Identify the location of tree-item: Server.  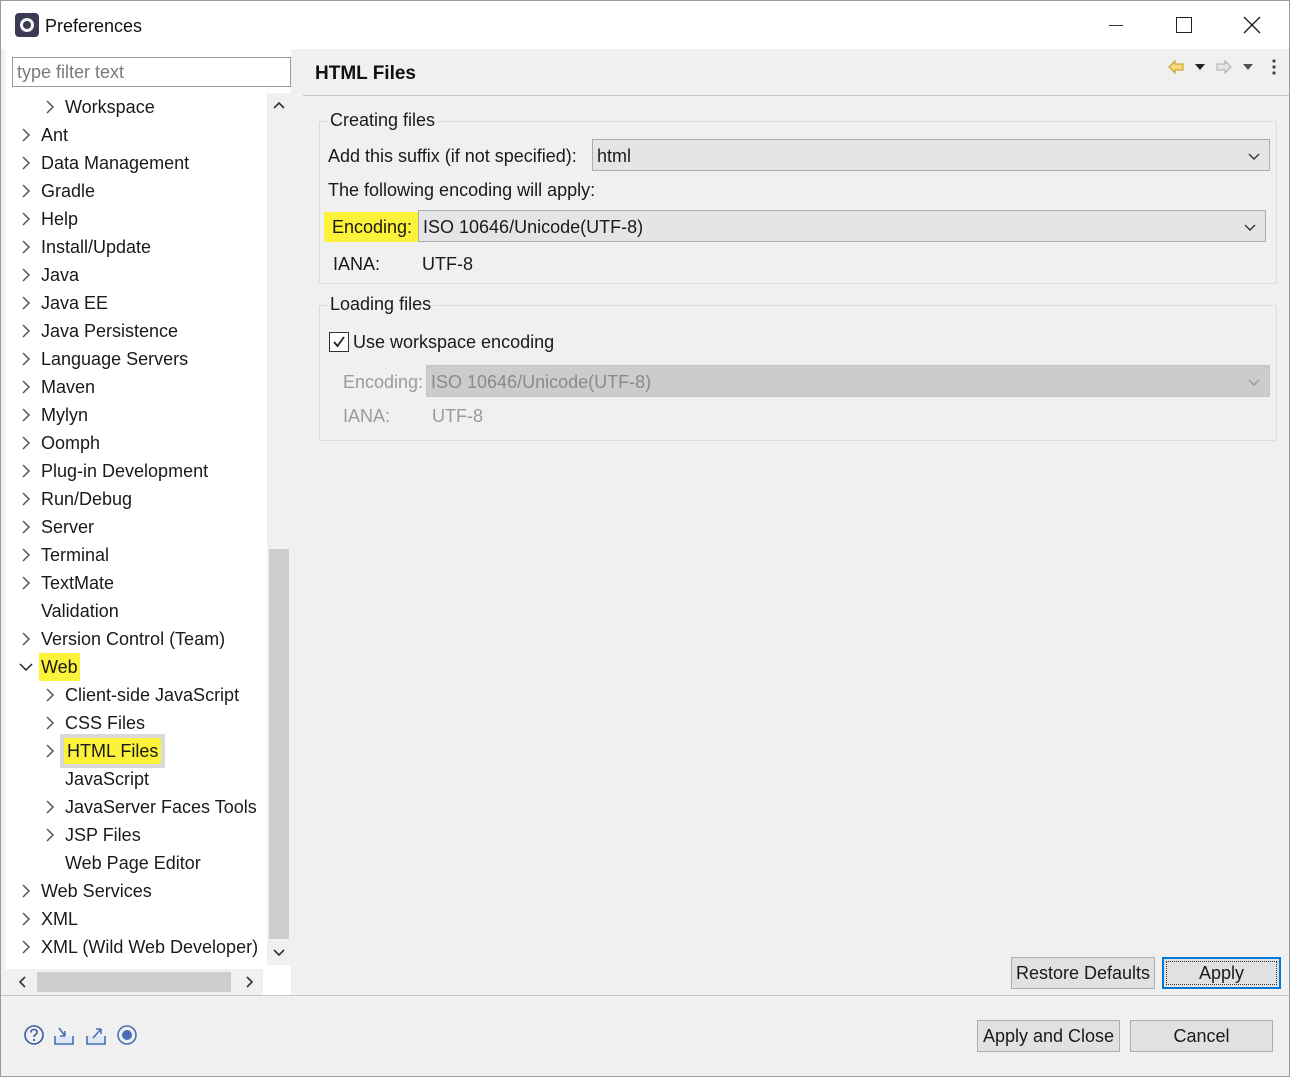
(136, 527).